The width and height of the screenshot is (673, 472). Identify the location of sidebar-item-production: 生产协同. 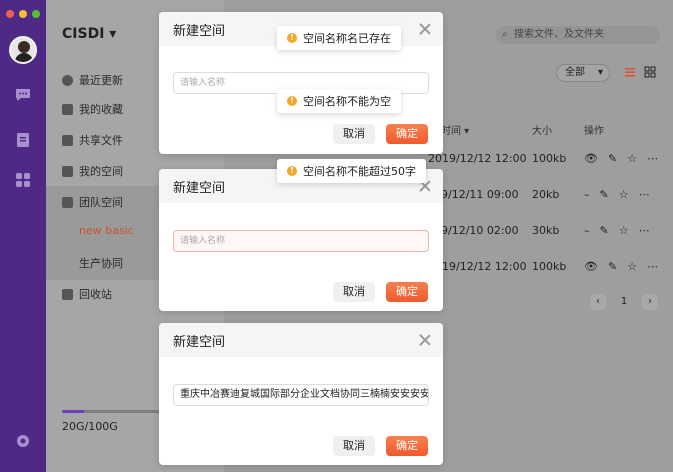
(101, 263).